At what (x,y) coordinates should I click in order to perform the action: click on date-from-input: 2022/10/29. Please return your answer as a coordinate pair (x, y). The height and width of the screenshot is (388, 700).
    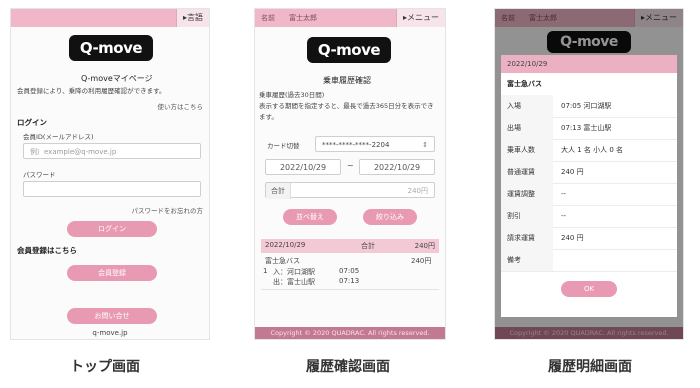
    Looking at the image, I should click on (303, 167).